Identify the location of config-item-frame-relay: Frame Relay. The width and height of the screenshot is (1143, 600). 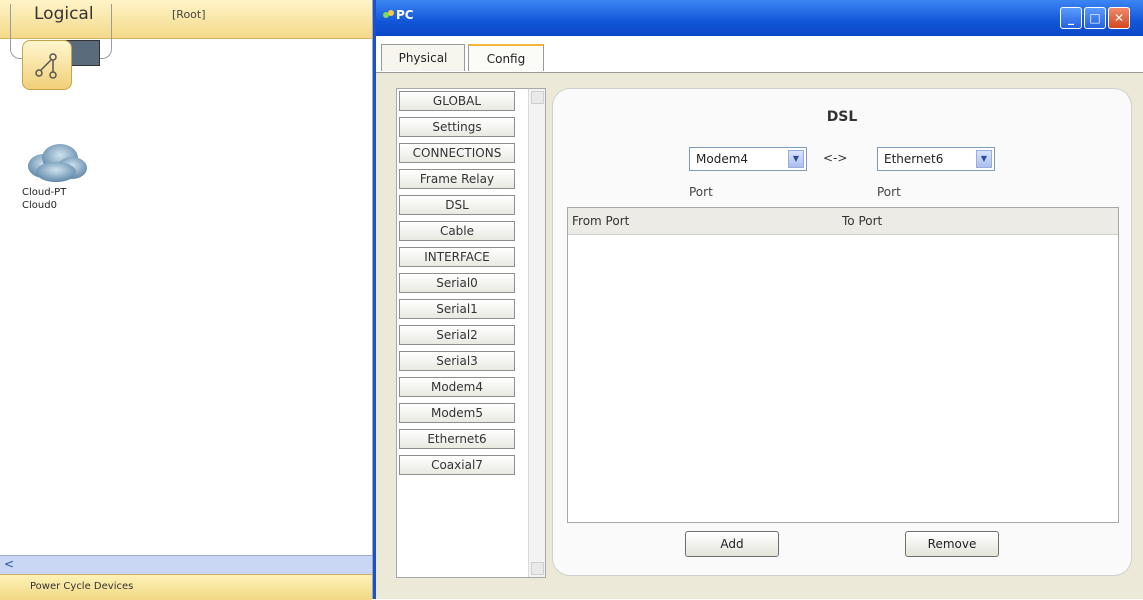
(457, 179).